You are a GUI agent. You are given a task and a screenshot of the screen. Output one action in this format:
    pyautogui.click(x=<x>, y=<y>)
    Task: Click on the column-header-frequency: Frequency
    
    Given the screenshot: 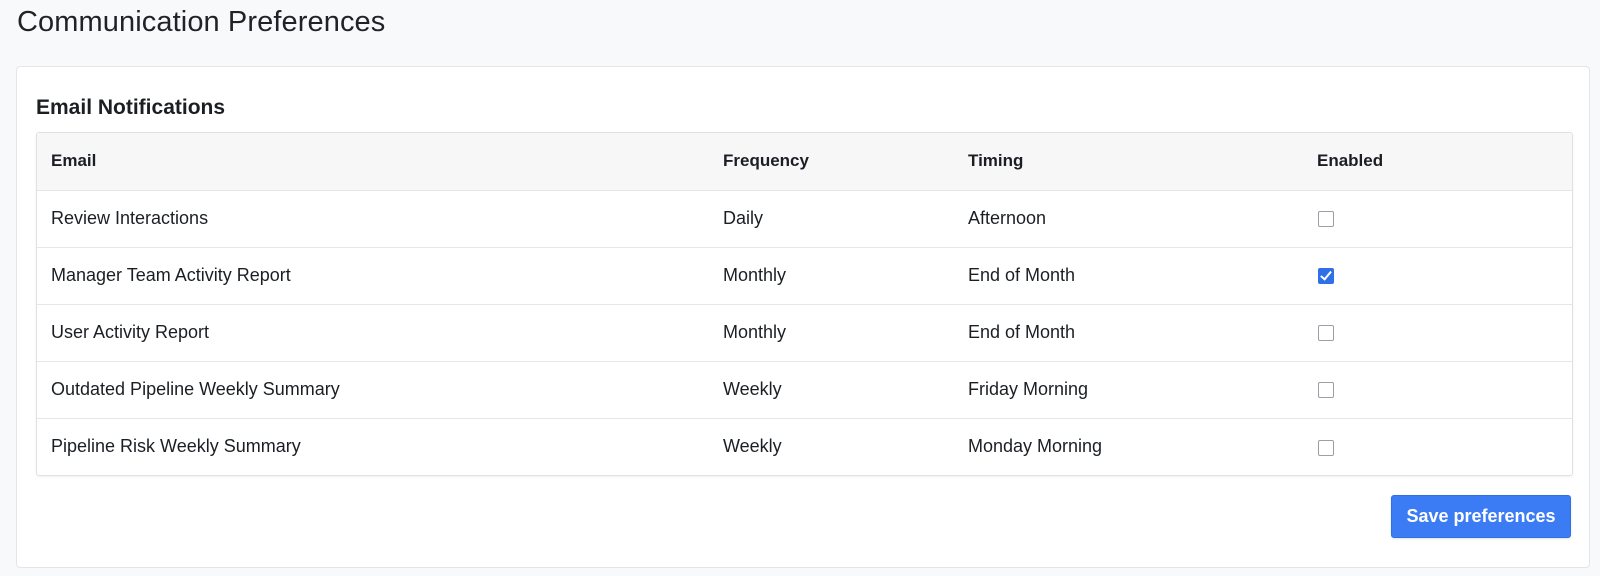 What is the action you would take?
    pyautogui.click(x=766, y=161)
    